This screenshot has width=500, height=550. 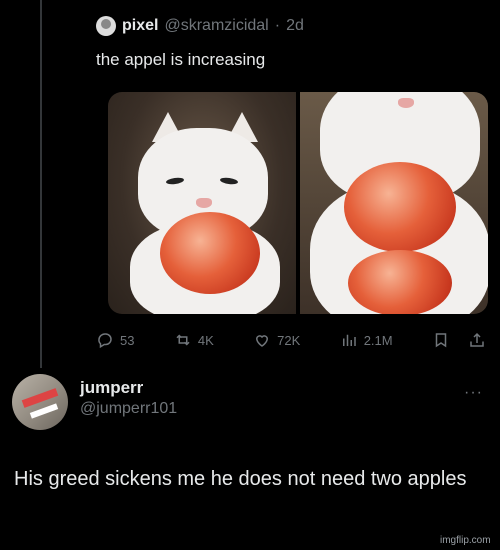 I want to click on reply-author-handle: @jumperr101, so click(x=128, y=409).